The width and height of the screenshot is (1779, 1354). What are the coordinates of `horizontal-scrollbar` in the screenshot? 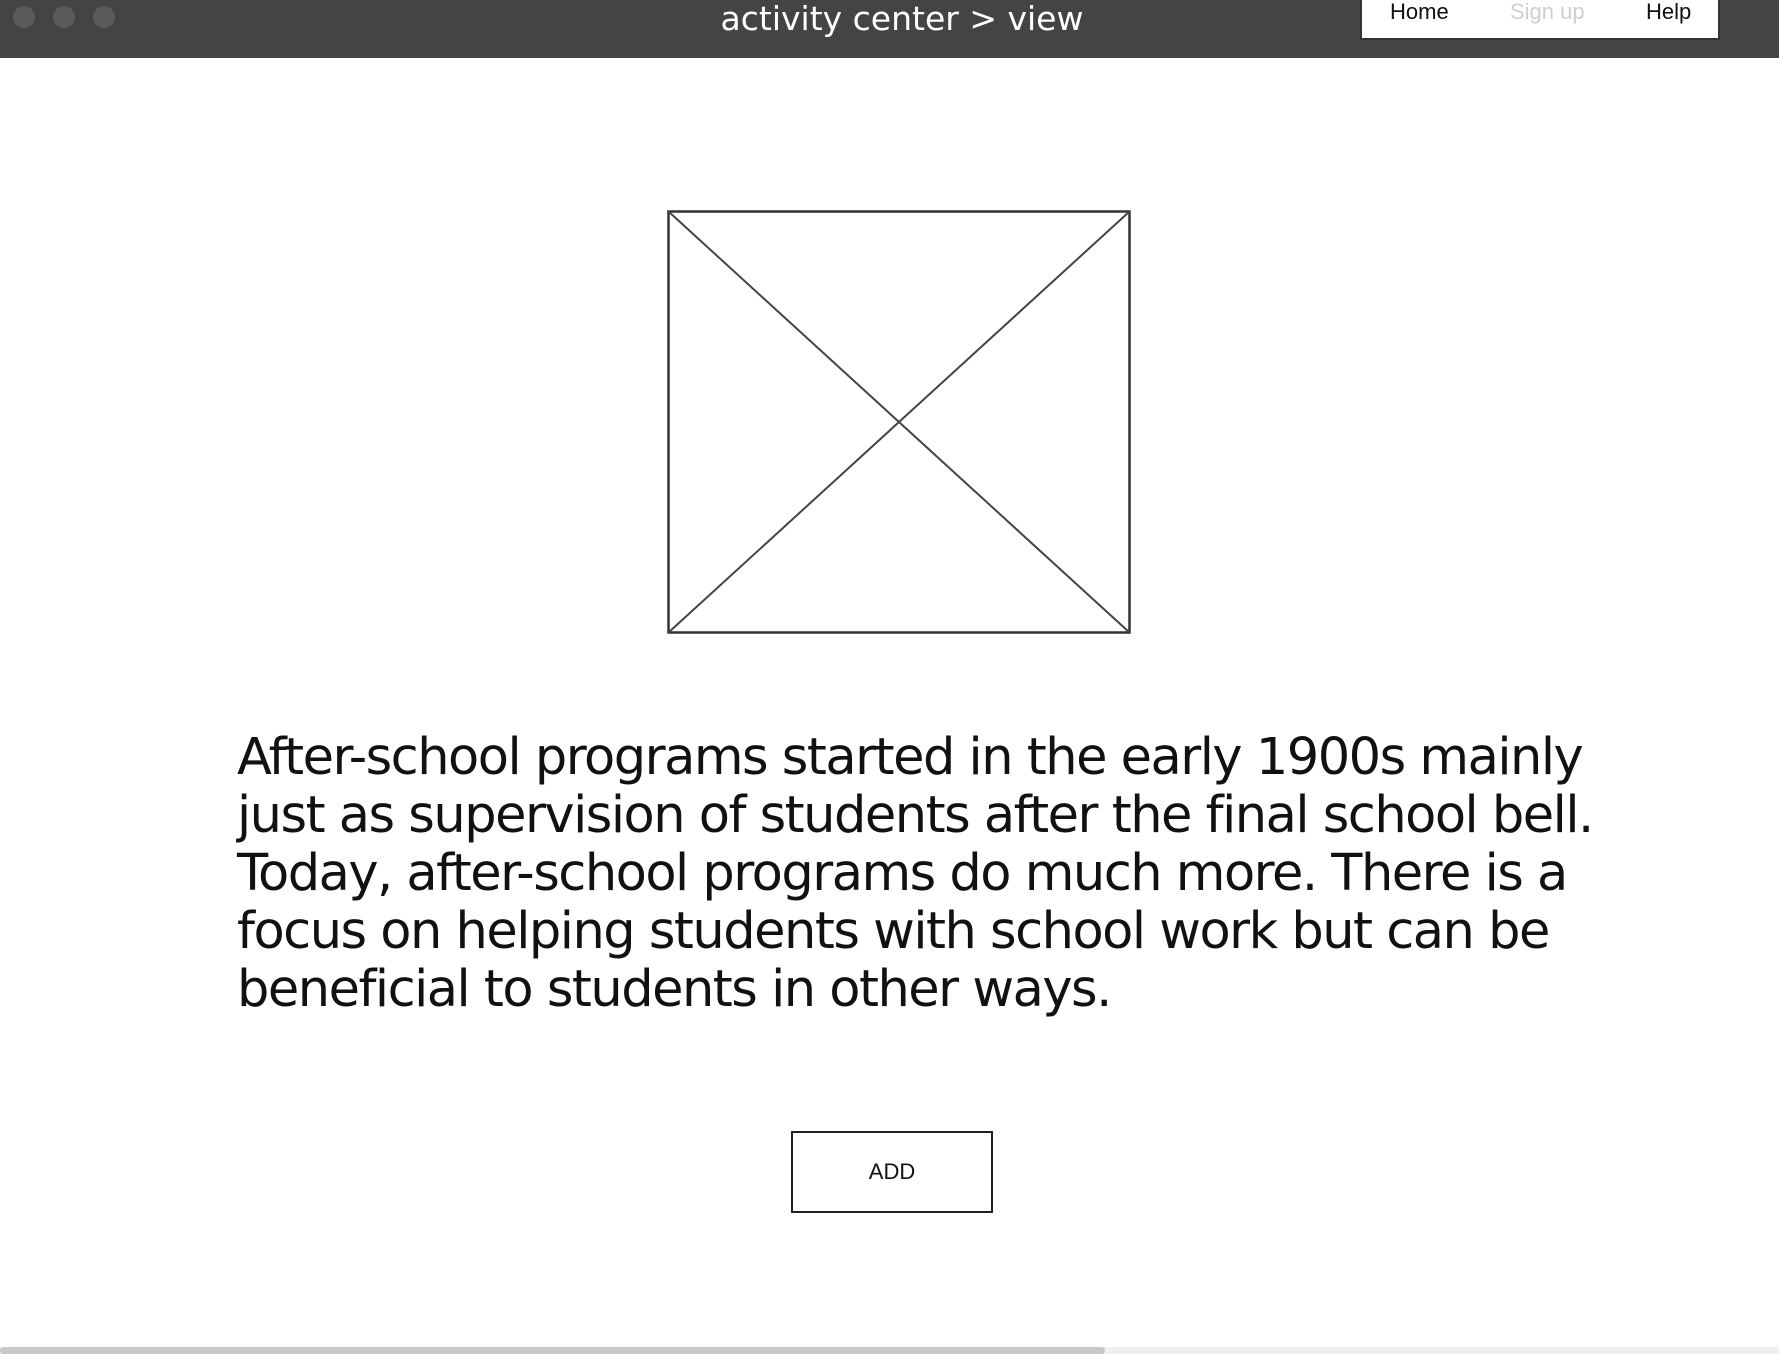 It's located at (889, 1350).